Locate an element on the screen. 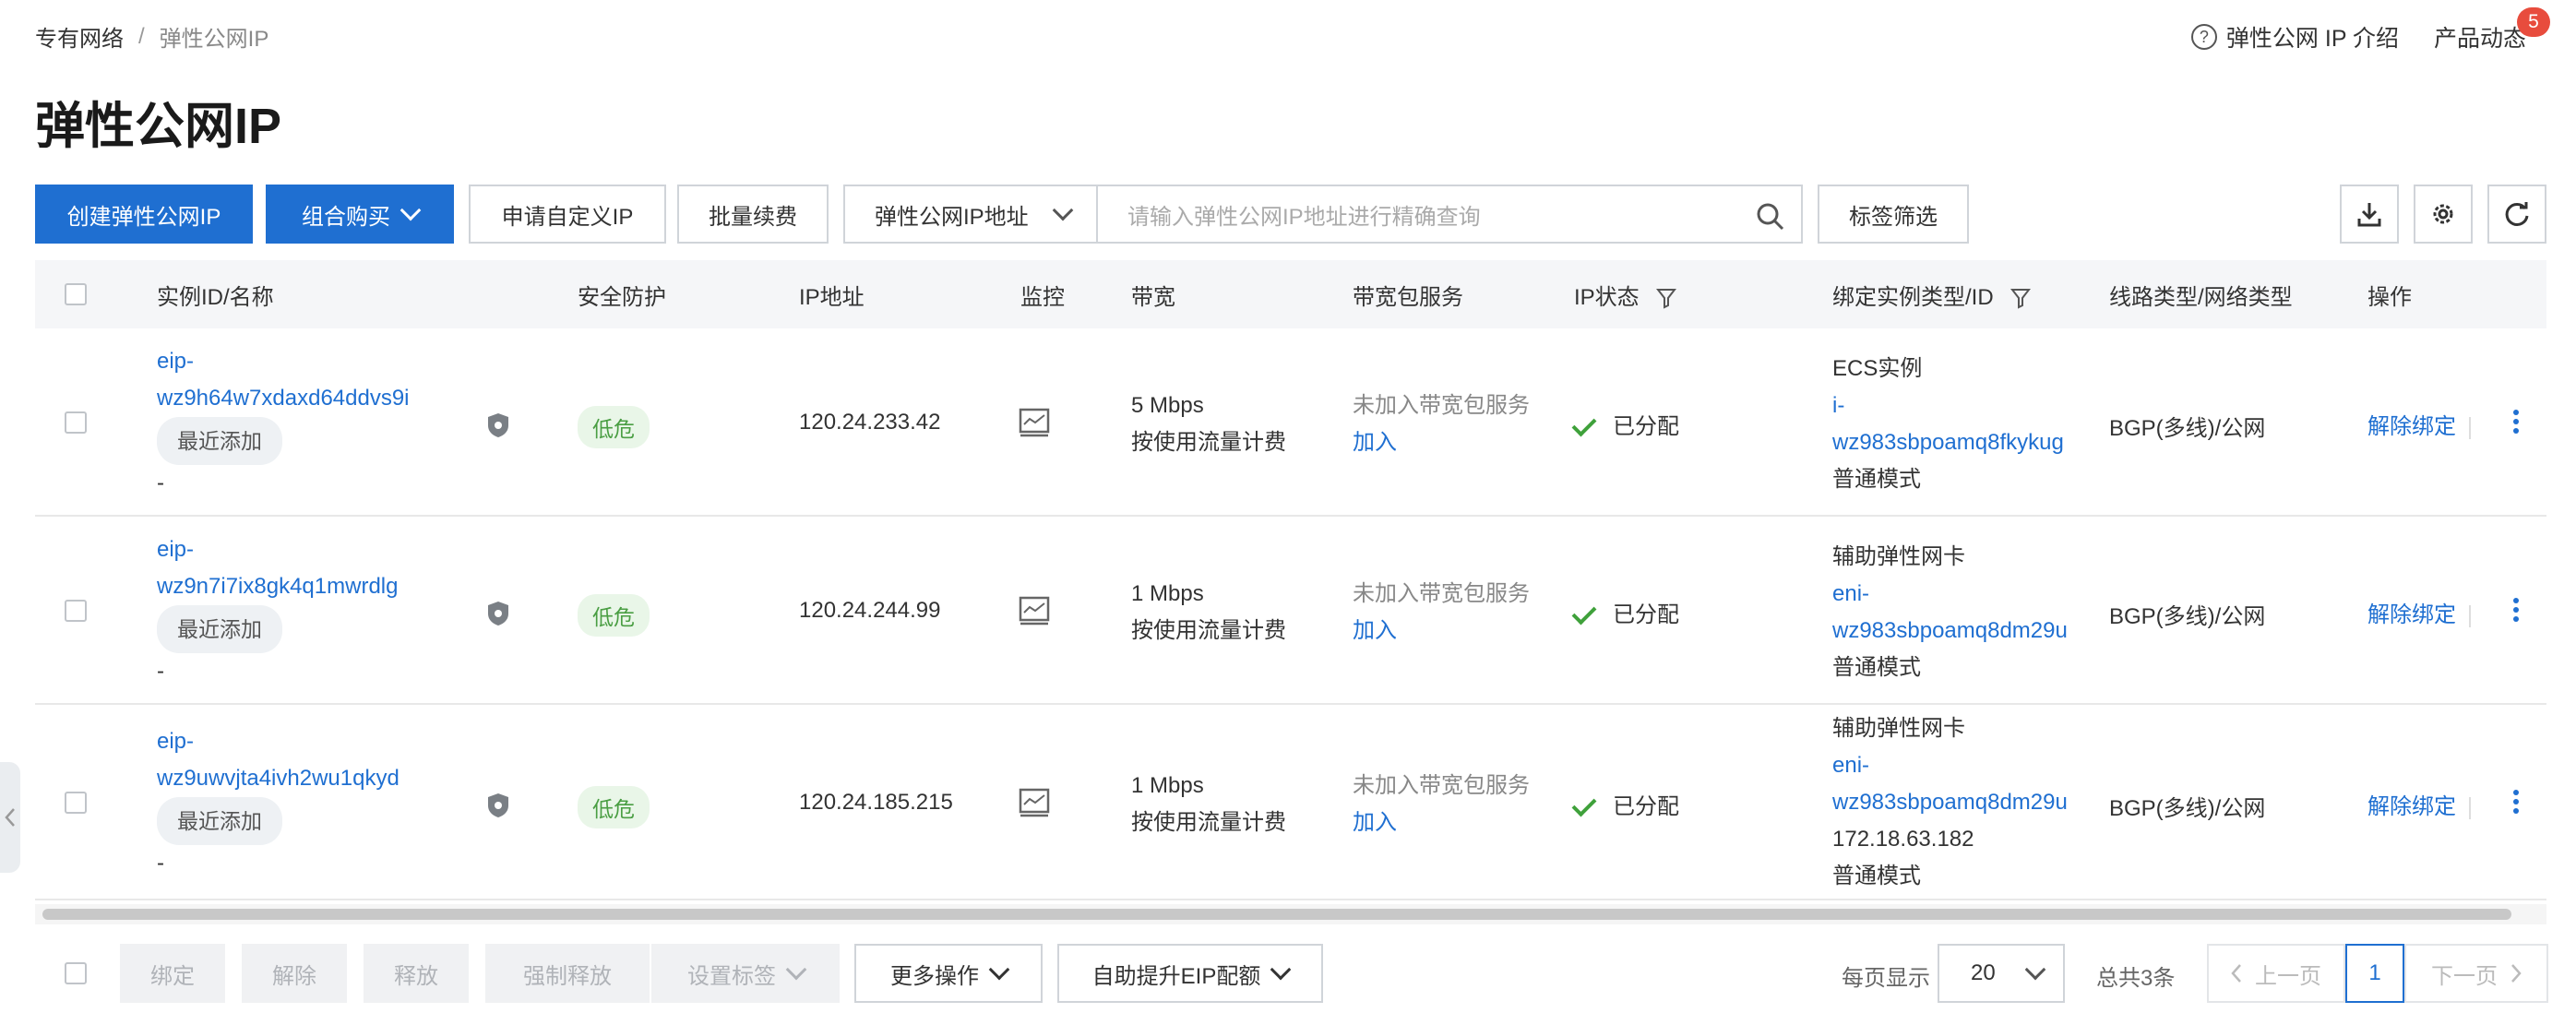 Image resolution: width=2576 pixels, height=1013 pixels. set-tags-label: 设置标签 is located at coordinates (731, 976).